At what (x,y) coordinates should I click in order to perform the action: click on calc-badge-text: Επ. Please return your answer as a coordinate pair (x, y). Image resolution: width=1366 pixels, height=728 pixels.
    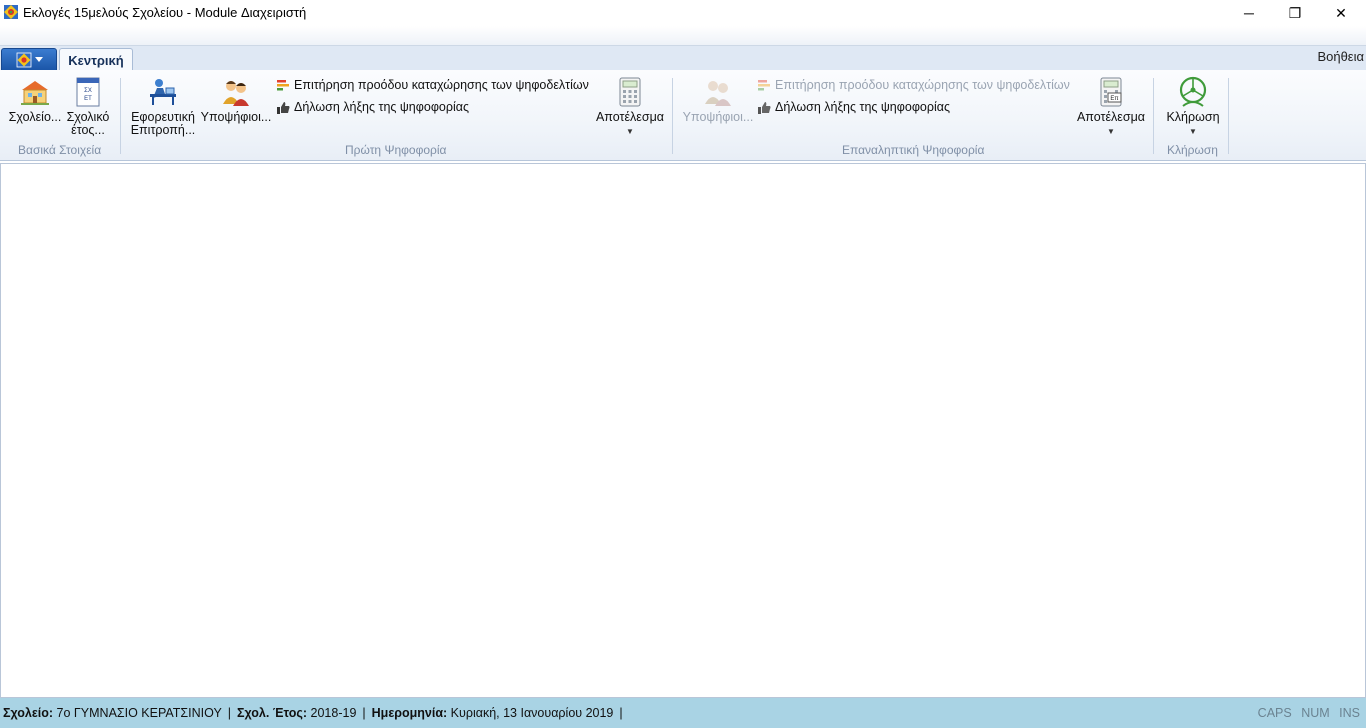
    Looking at the image, I should click on (1114, 99).